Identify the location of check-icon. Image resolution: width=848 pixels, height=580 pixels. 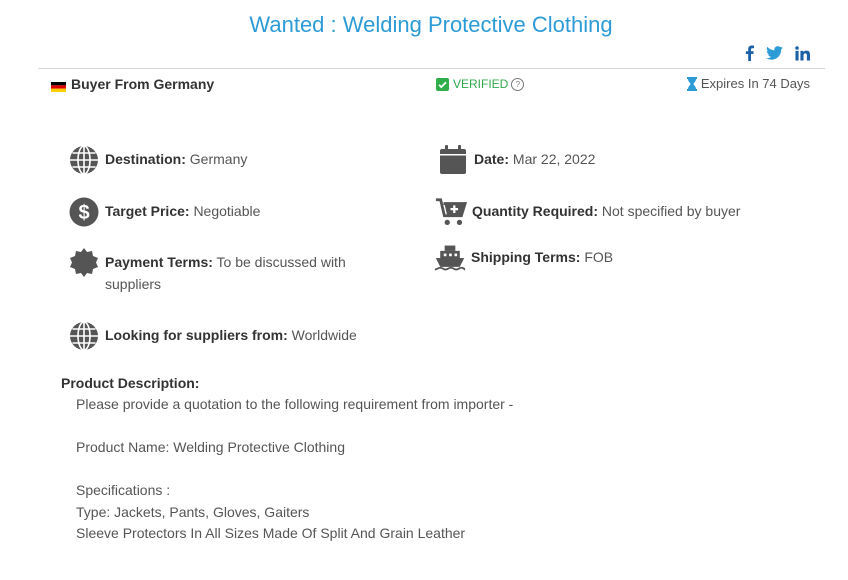
(442, 84).